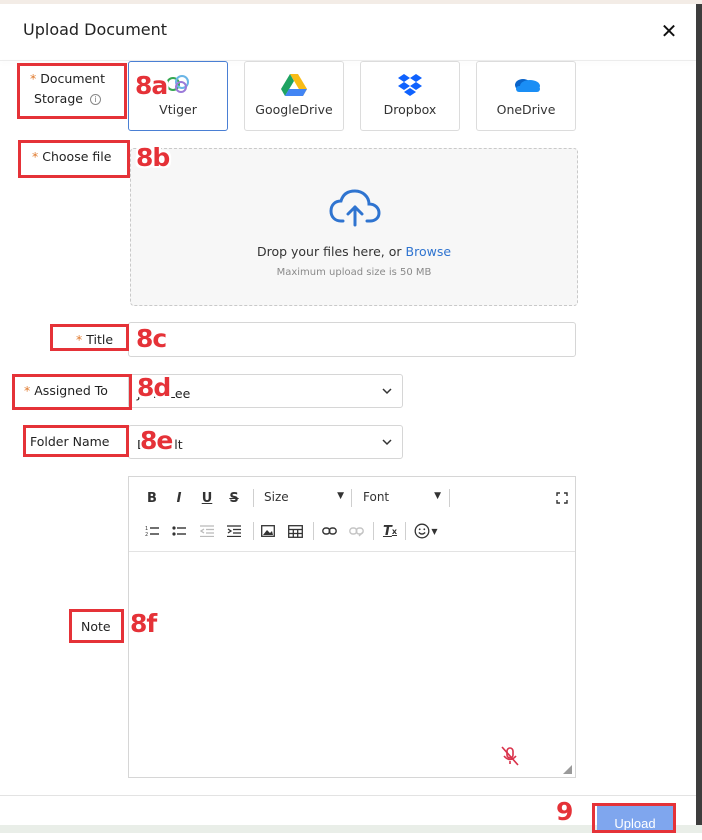 The image size is (702, 840). Describe the element at coordinates (151, 85) in the screenshot. I see `annotation-label-8a: 8a` at that location.